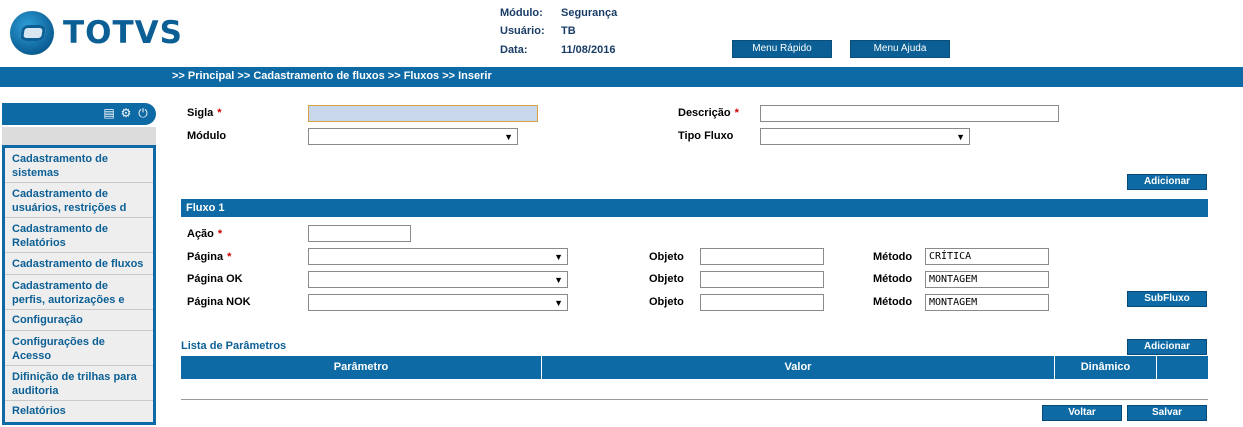 The image size is (1243, 427). Describe the element at coordinates (79, 411) in the screenshot. I see `sidebar-item-relatorios: Relatórios` at that location.